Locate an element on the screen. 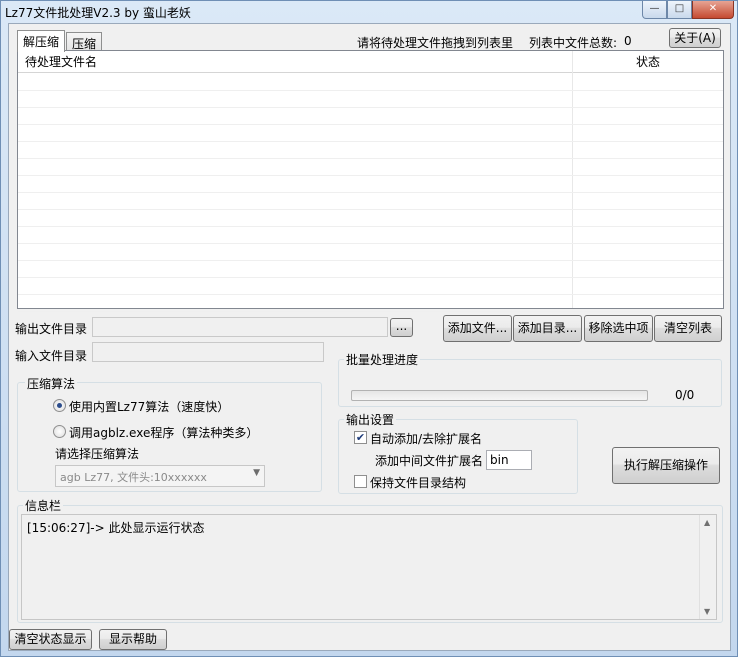 The height and width of the screenshot is (657, 738). output-dir-field is located at coordinates (240, 327).